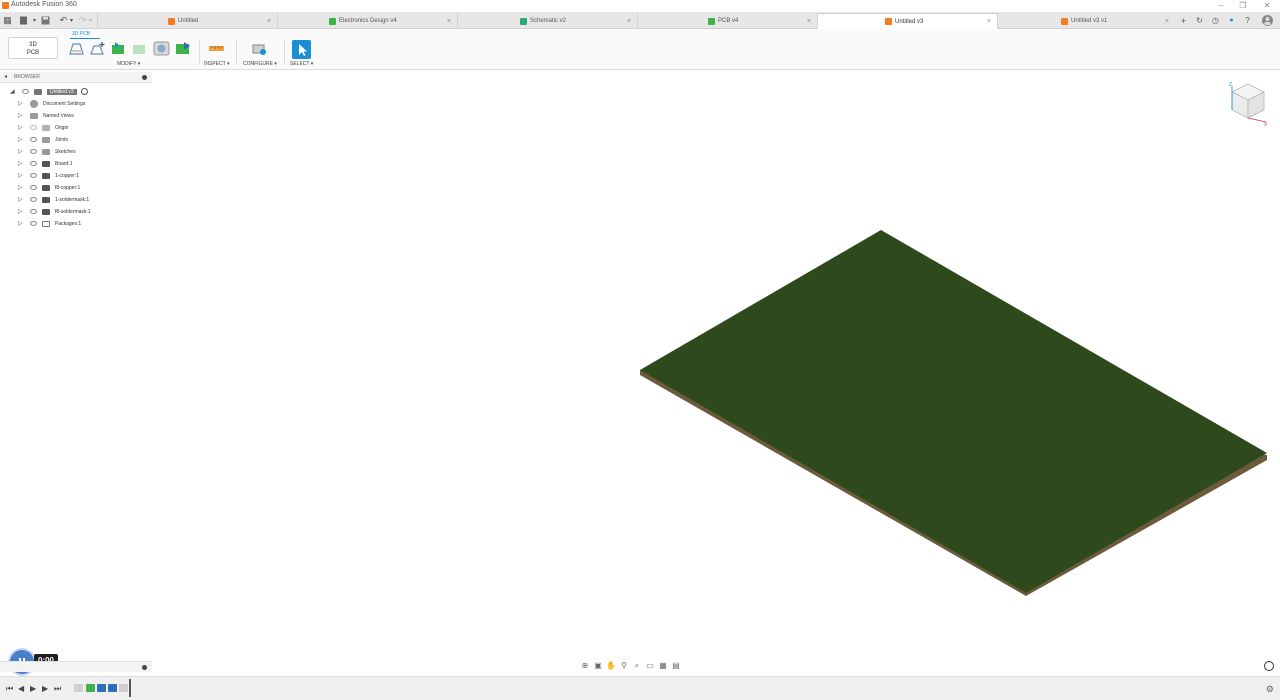 The image size is (1280, 700). I want to click on comments-panel-header, so click(76, 666).